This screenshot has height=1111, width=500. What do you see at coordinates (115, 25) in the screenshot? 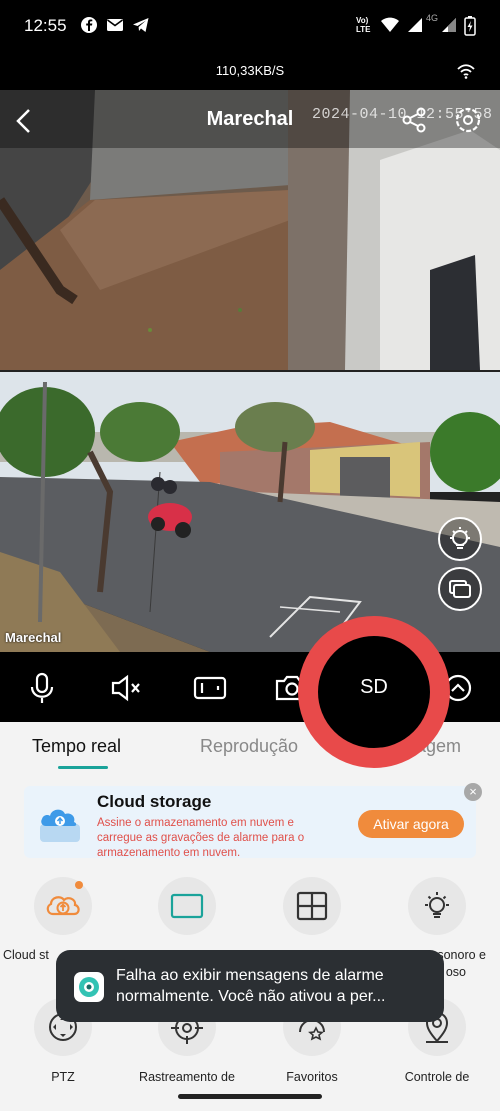
I see `mail-icon` at bounding box center [115, 25].